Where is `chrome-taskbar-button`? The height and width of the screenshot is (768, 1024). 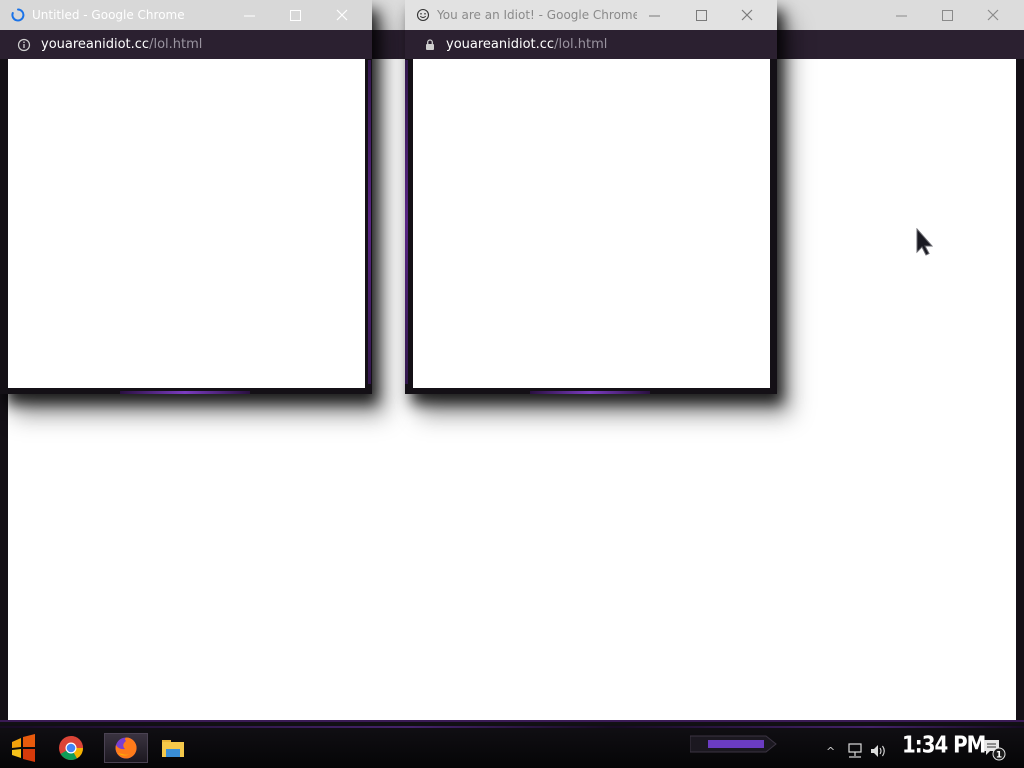 chrome-taskbar-button is located at coordinates (71, 748).